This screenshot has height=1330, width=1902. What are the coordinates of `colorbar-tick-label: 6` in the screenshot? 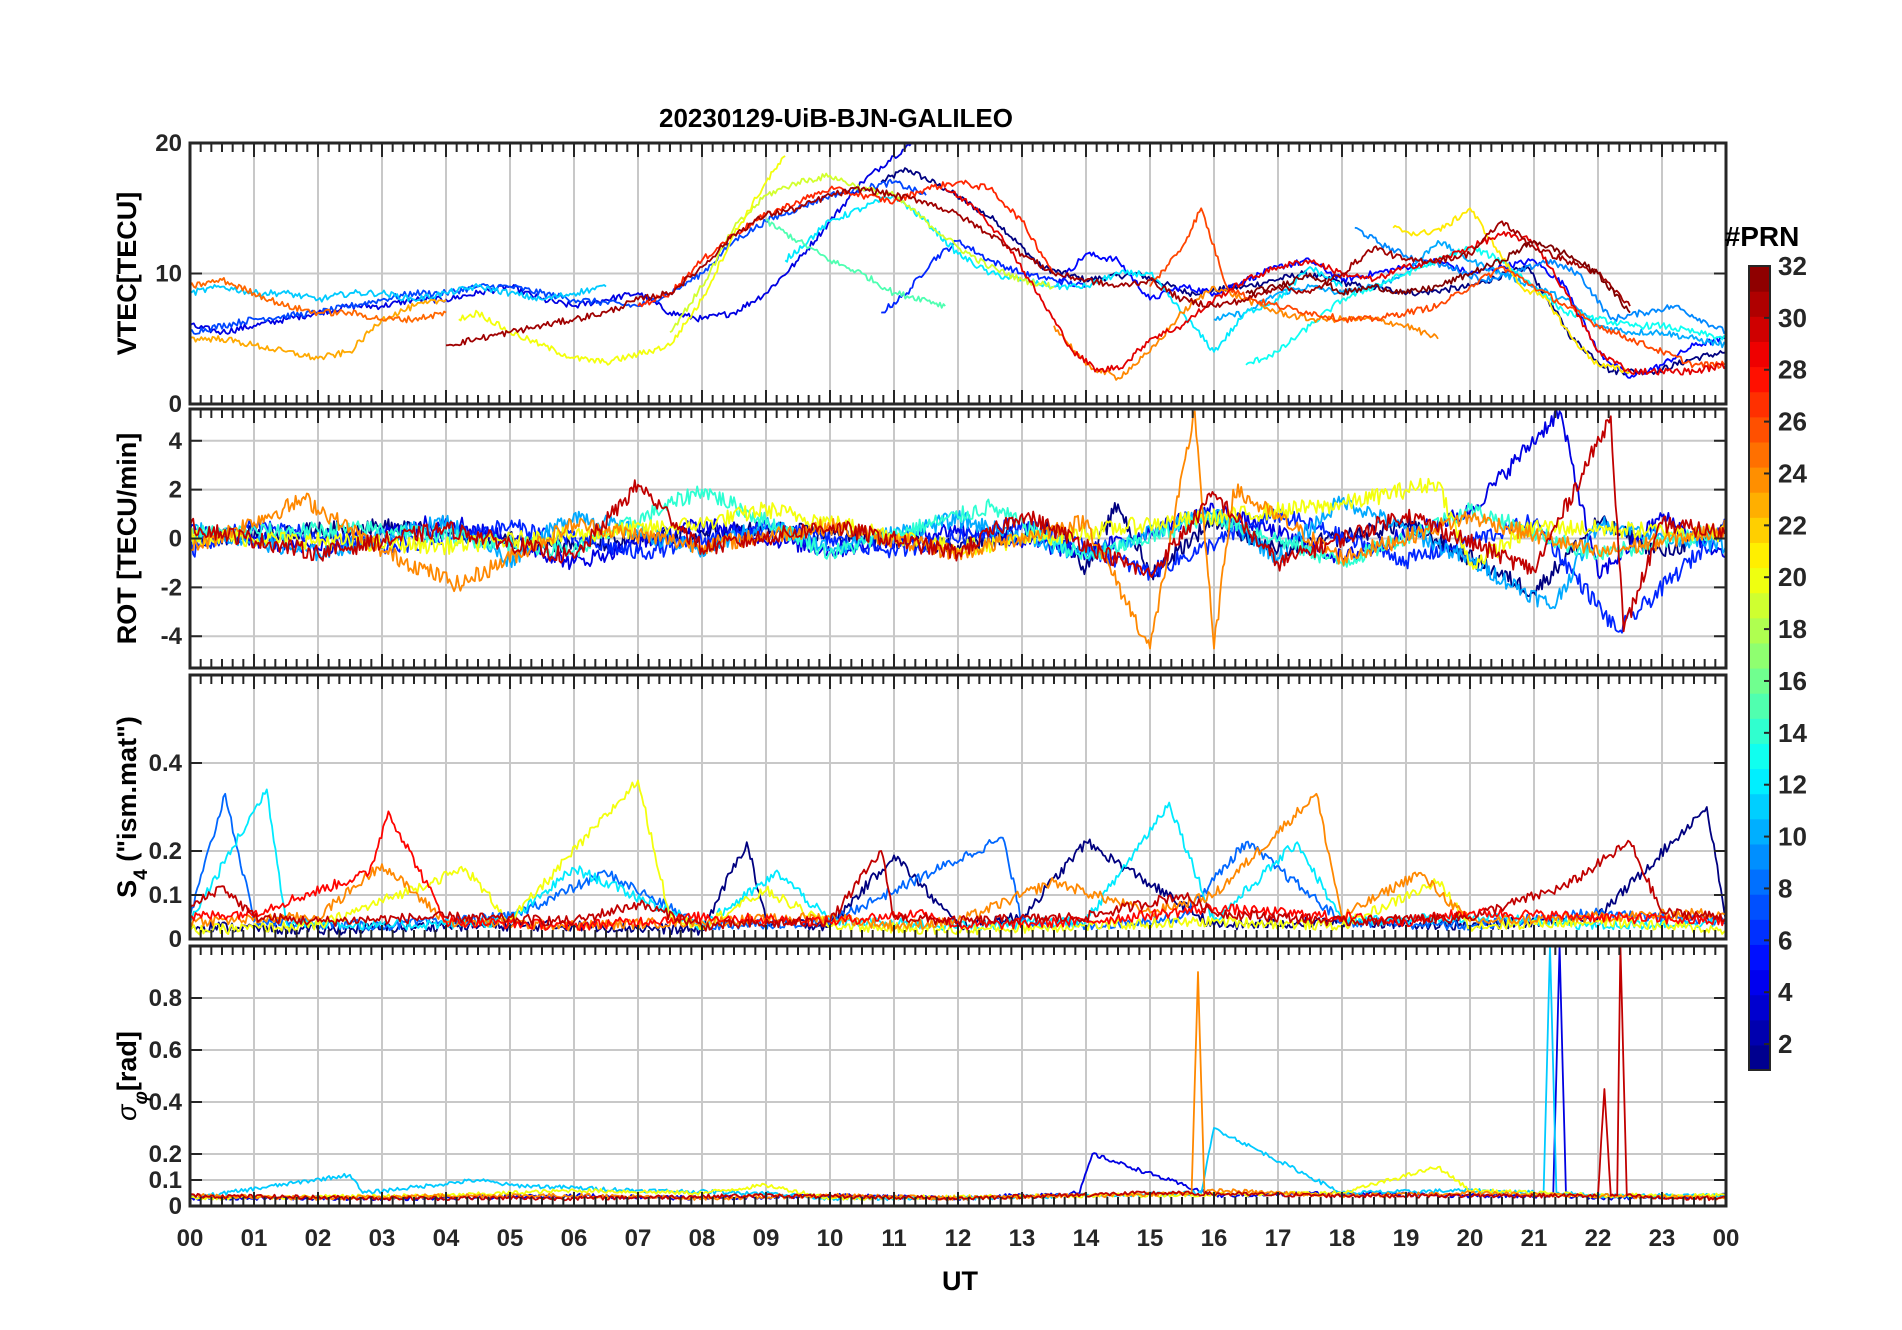 It's located at (1785, 940).